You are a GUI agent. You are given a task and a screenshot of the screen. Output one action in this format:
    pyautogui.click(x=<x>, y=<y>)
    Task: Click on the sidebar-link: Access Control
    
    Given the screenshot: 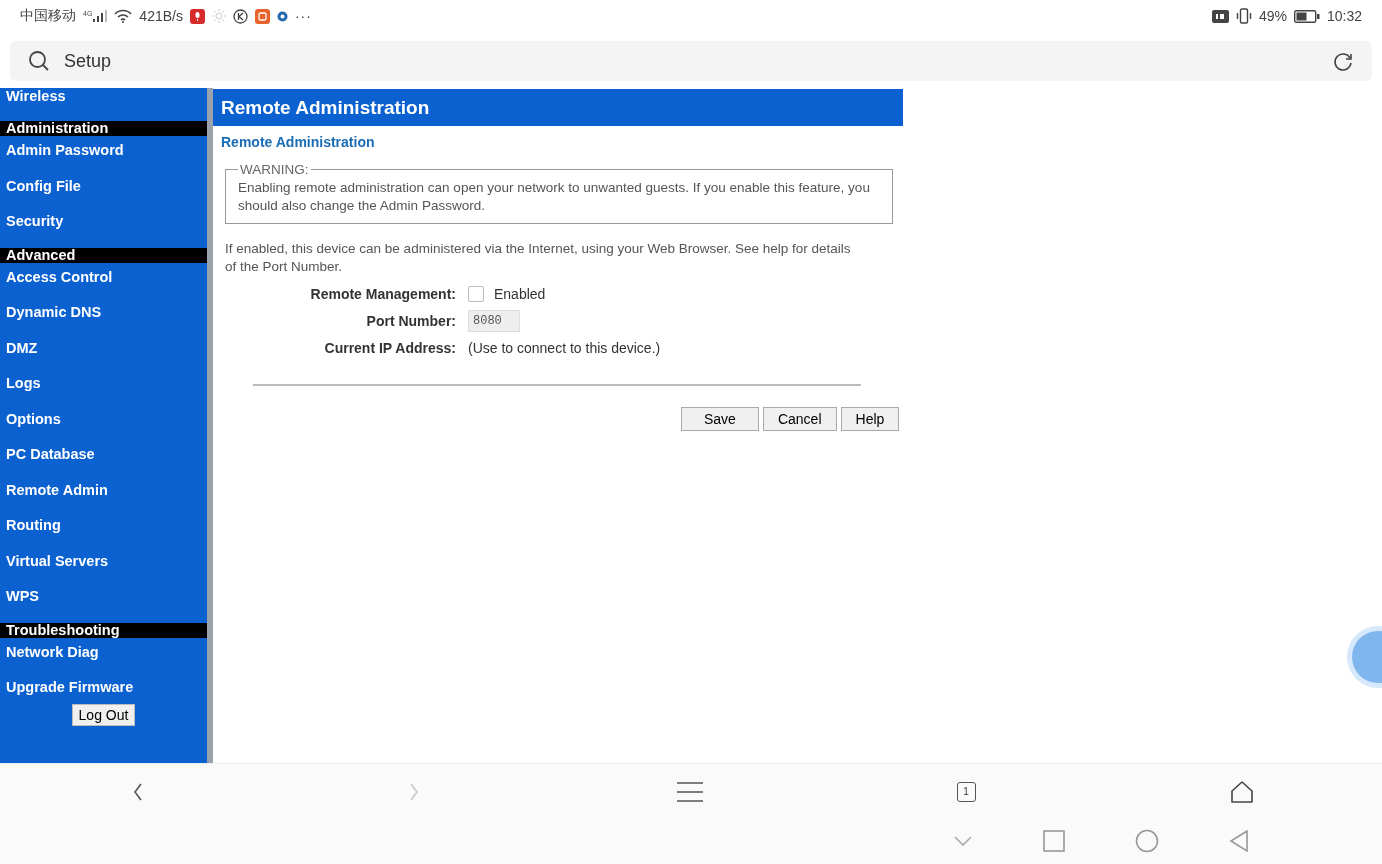 What is the action you would take?
    pyautogui.click(x=103, y=285)
    